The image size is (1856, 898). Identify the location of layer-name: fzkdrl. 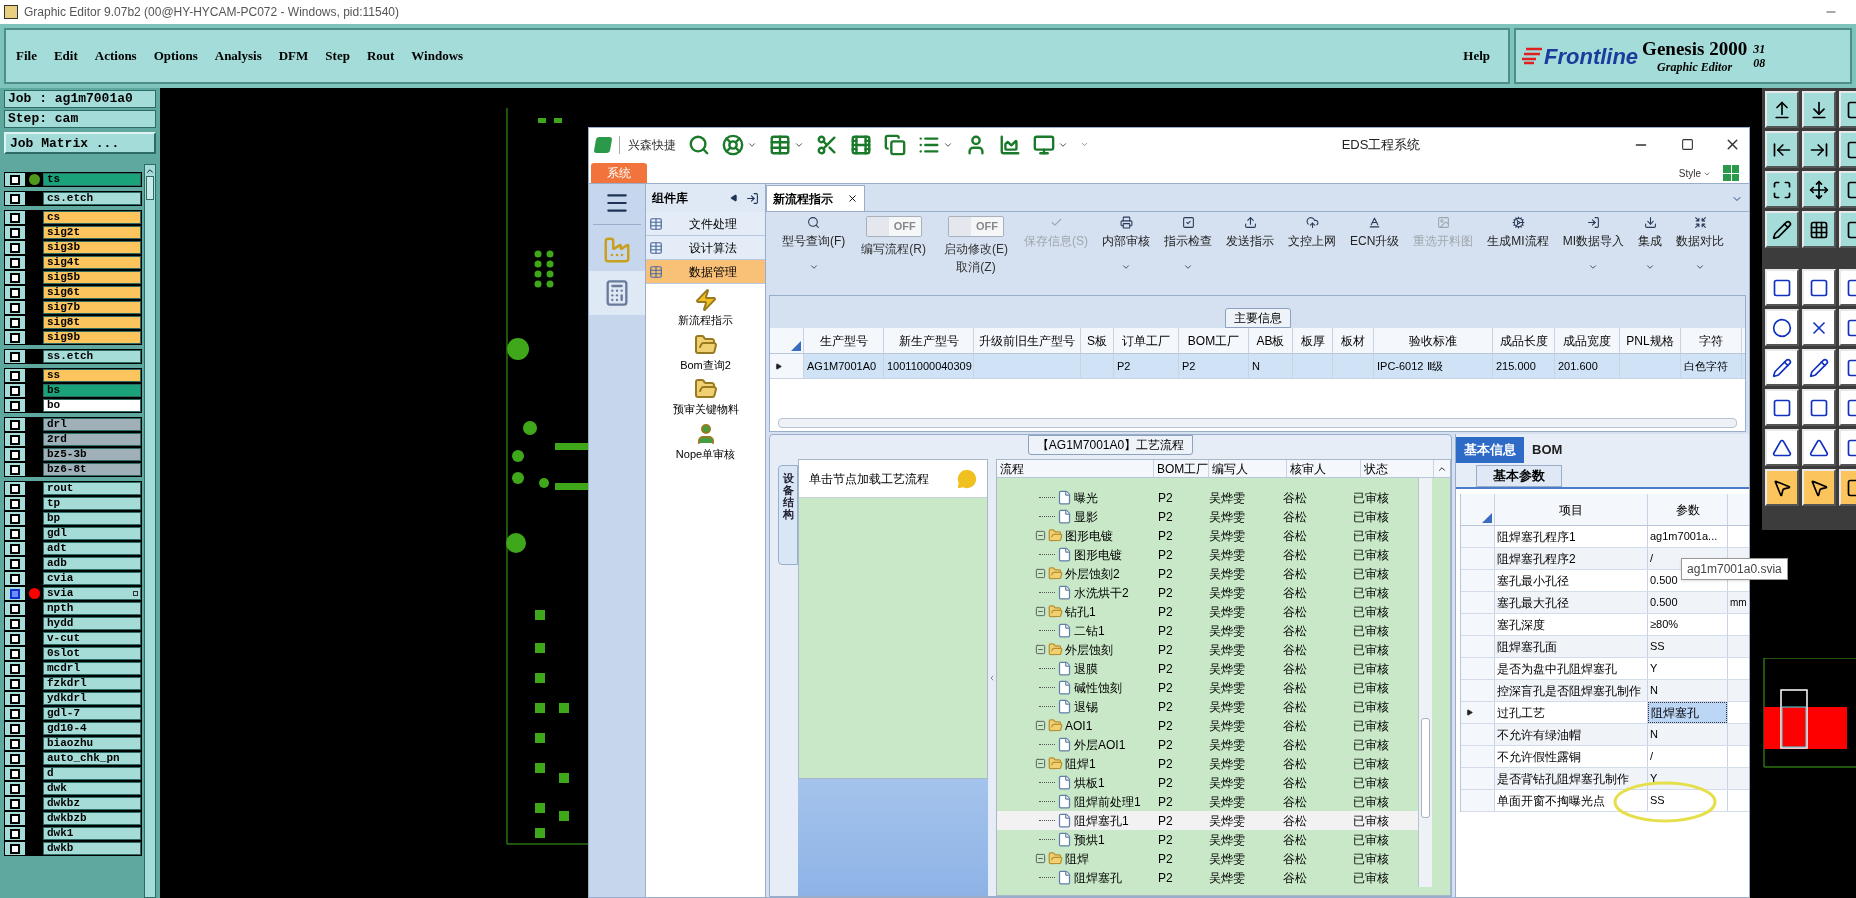
(92, 683).